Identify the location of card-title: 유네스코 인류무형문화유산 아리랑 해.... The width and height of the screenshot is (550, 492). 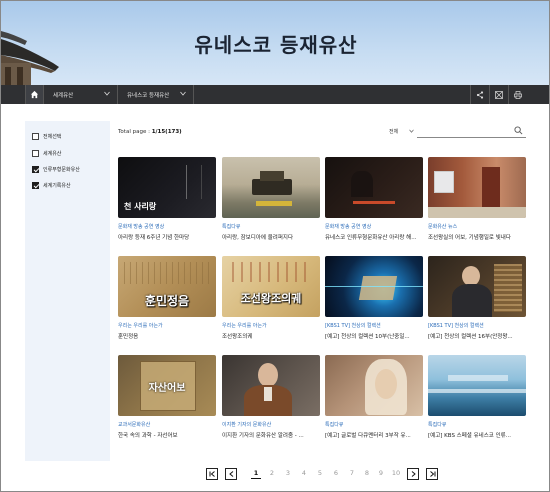
(374, 237).